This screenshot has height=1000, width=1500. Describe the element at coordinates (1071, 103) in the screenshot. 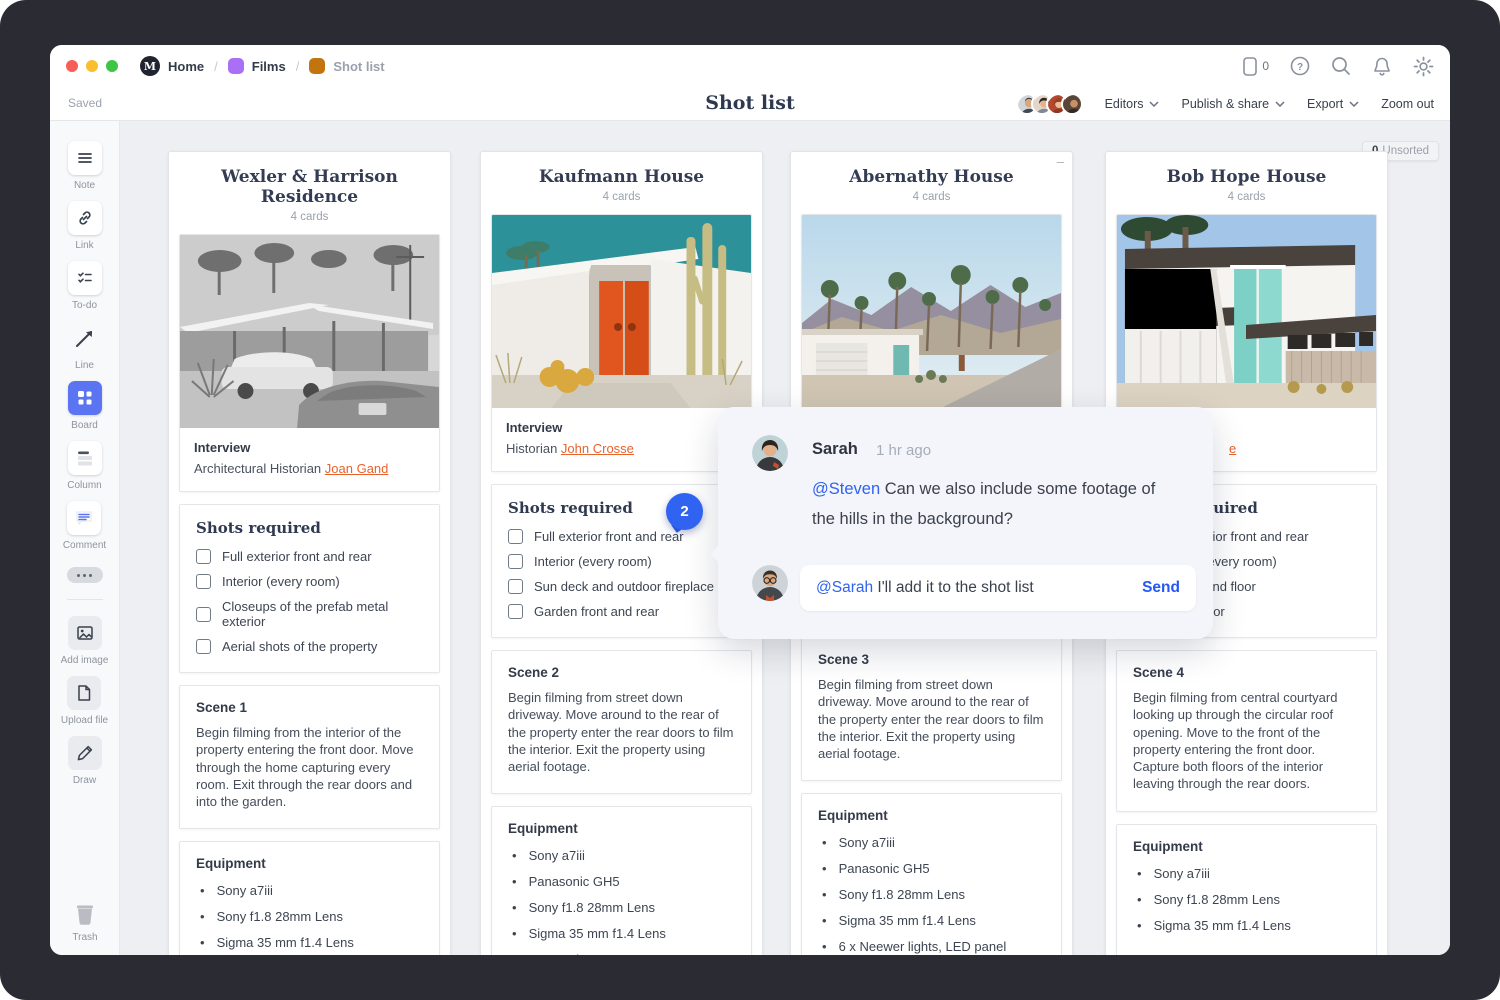

I see `avatar` at that location.